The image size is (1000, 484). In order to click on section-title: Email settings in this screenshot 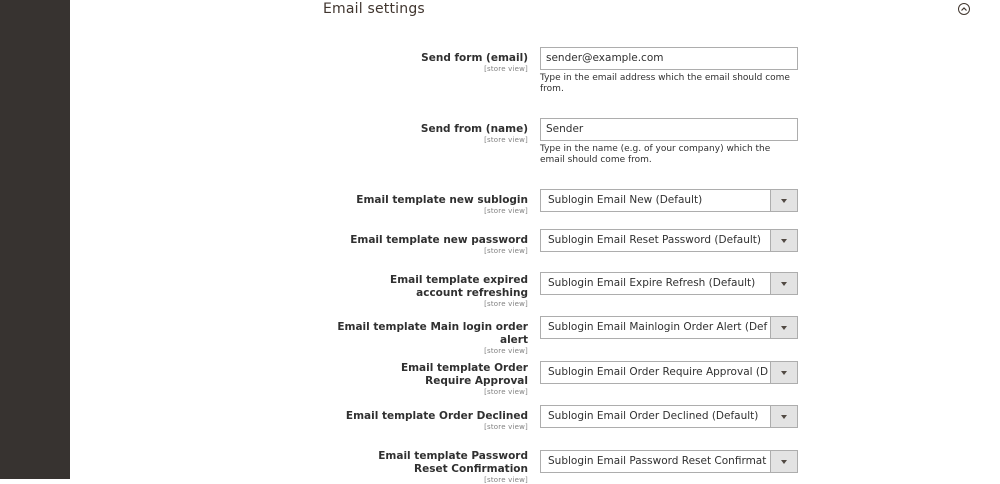, I will do `click(374, 9)`.